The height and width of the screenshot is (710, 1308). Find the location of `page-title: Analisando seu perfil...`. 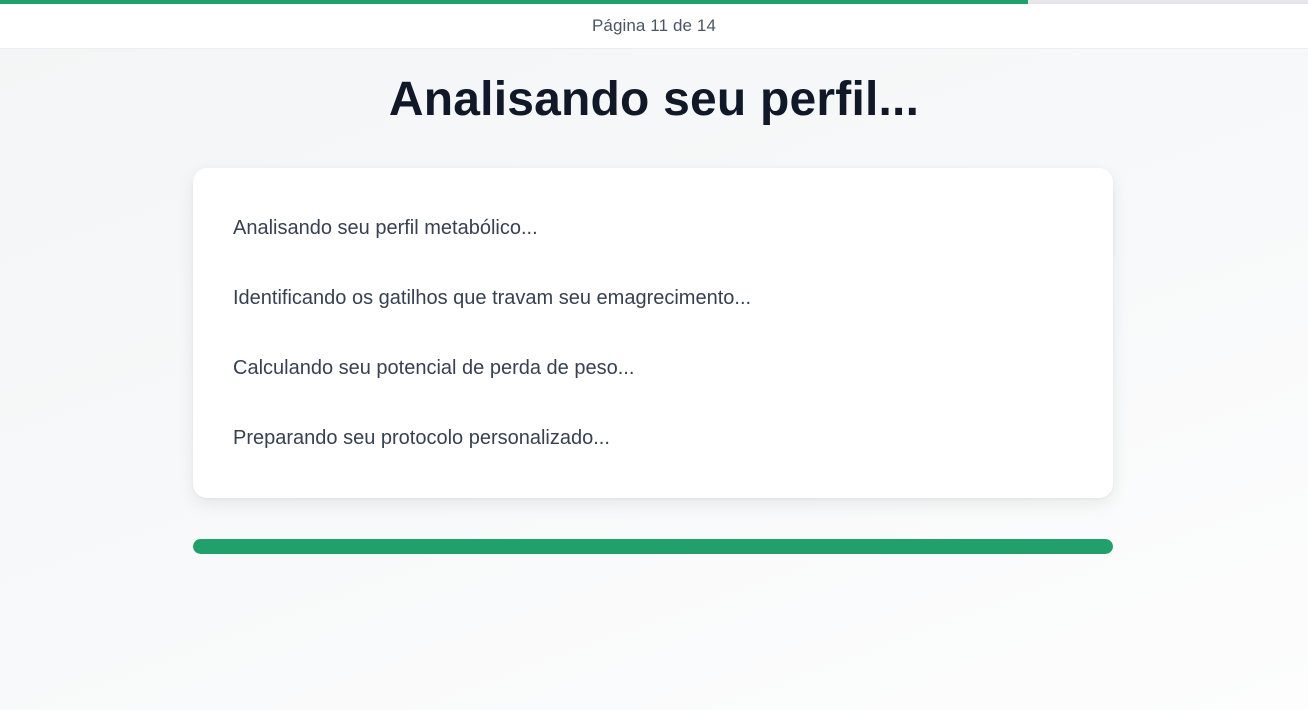

page-title: Analisando seu perfil... is located at coordinates (654, 99).